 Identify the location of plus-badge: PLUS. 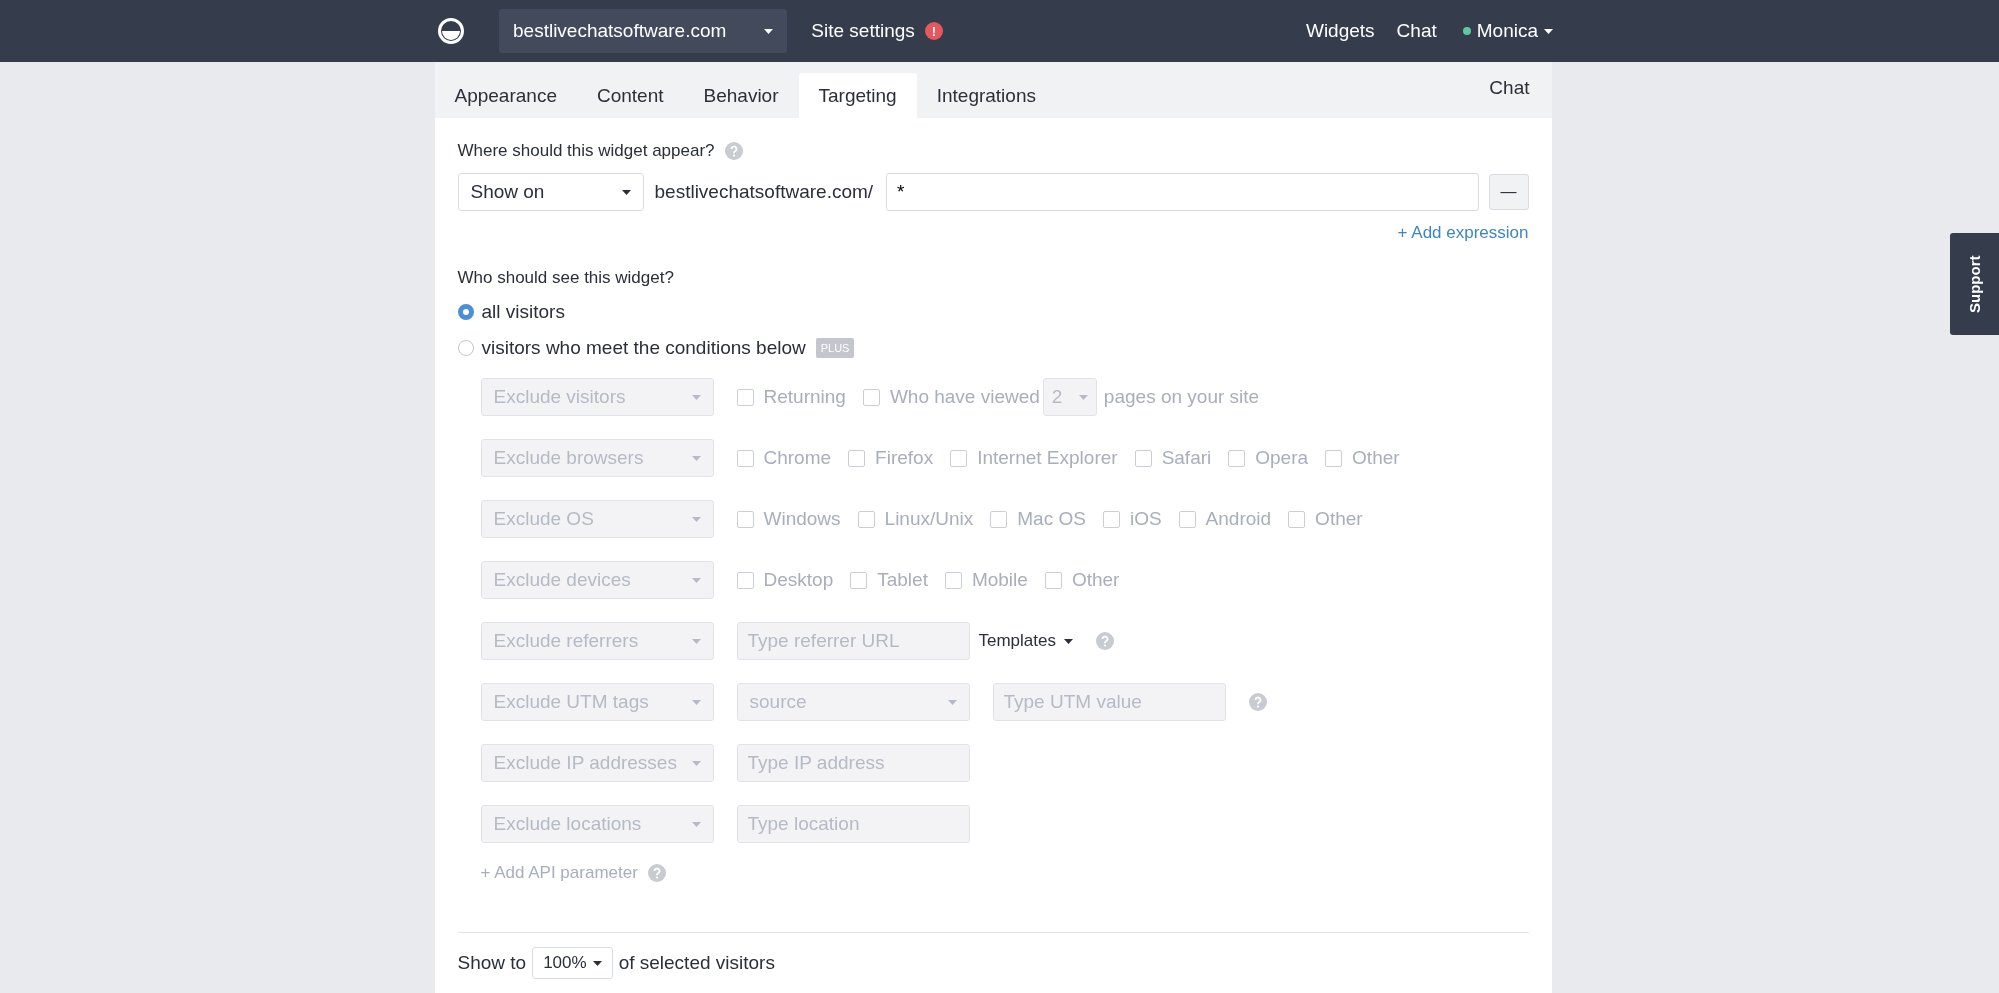
(835, 348).